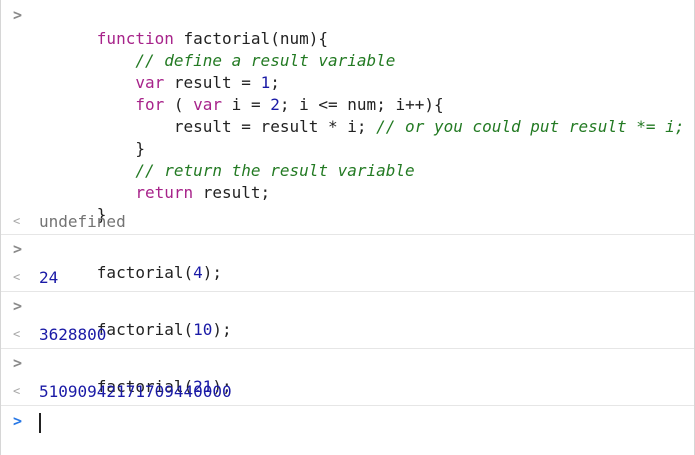 The image size is (695, 455). What do you see at coordinates (154, 181) in the screenshot?
I see `code-line: return result;` at bounding box center [154, 181].